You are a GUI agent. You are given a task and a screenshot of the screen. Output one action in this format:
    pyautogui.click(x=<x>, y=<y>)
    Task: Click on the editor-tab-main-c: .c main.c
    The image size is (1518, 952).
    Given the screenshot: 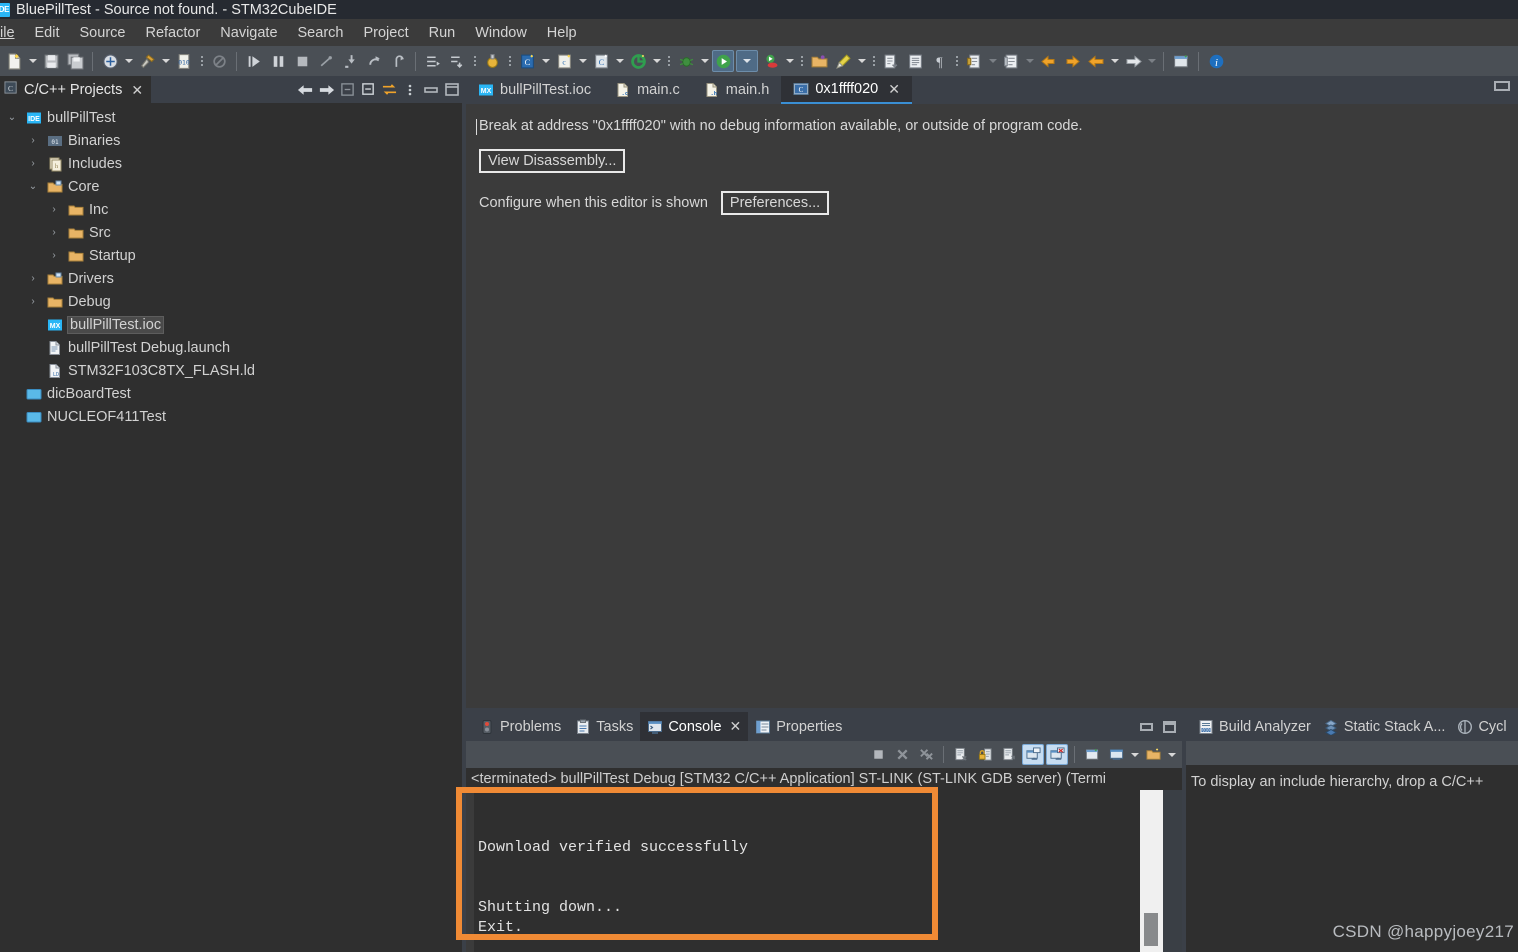 What is the action you would take?
    pyautogui.click(x=647, y=90)
    